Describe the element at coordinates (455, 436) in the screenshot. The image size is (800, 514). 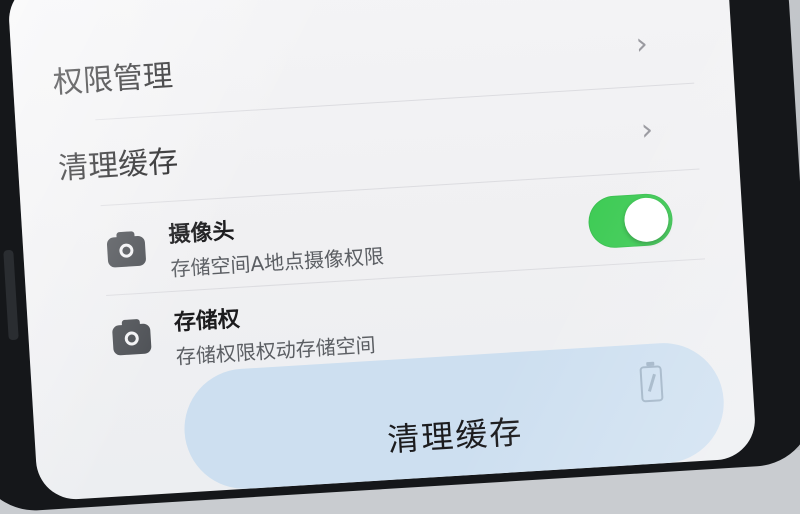
I see `clear-cache-button-label: 清理缓存` at that location.